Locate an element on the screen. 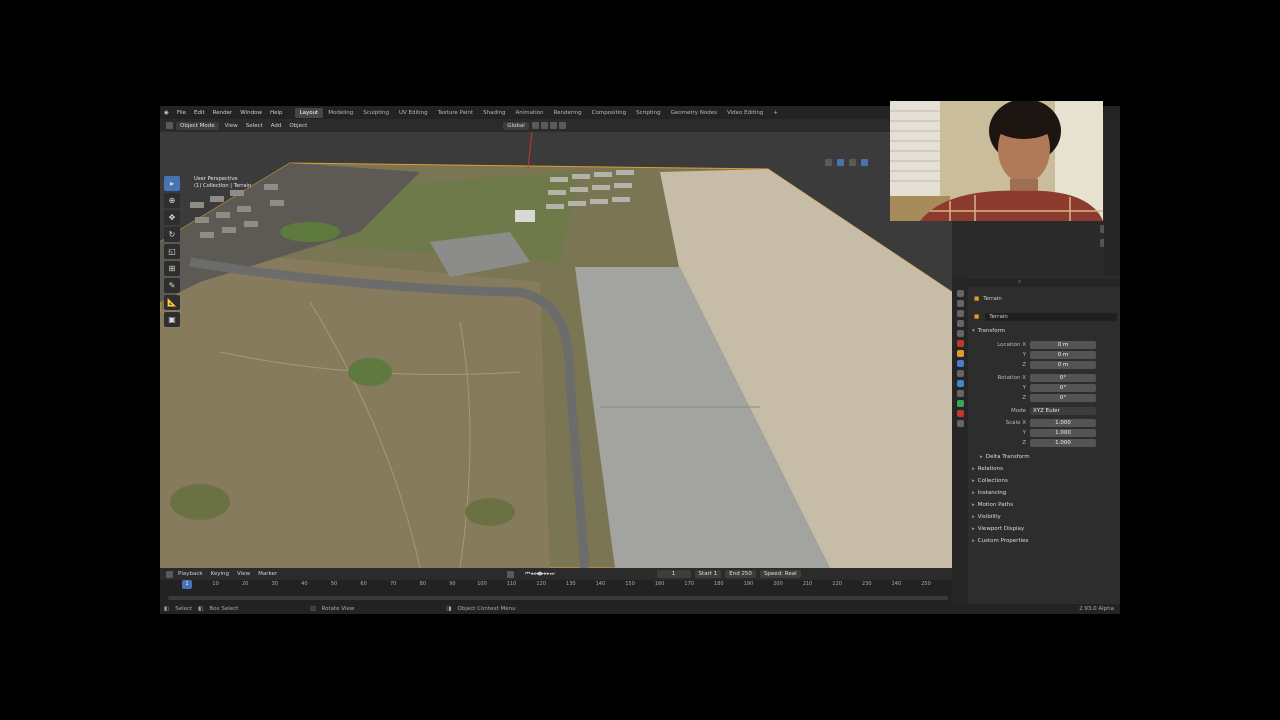  menu-object: Object is located at coordinates (298, 126).